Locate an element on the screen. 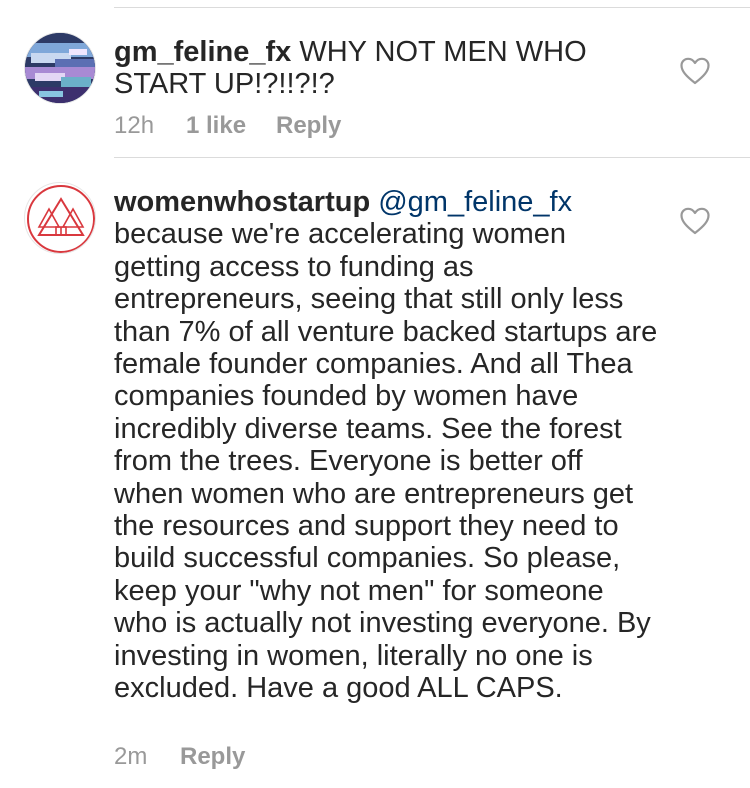  red-triangle-logo-avatar is located at coordinates (61, 219).